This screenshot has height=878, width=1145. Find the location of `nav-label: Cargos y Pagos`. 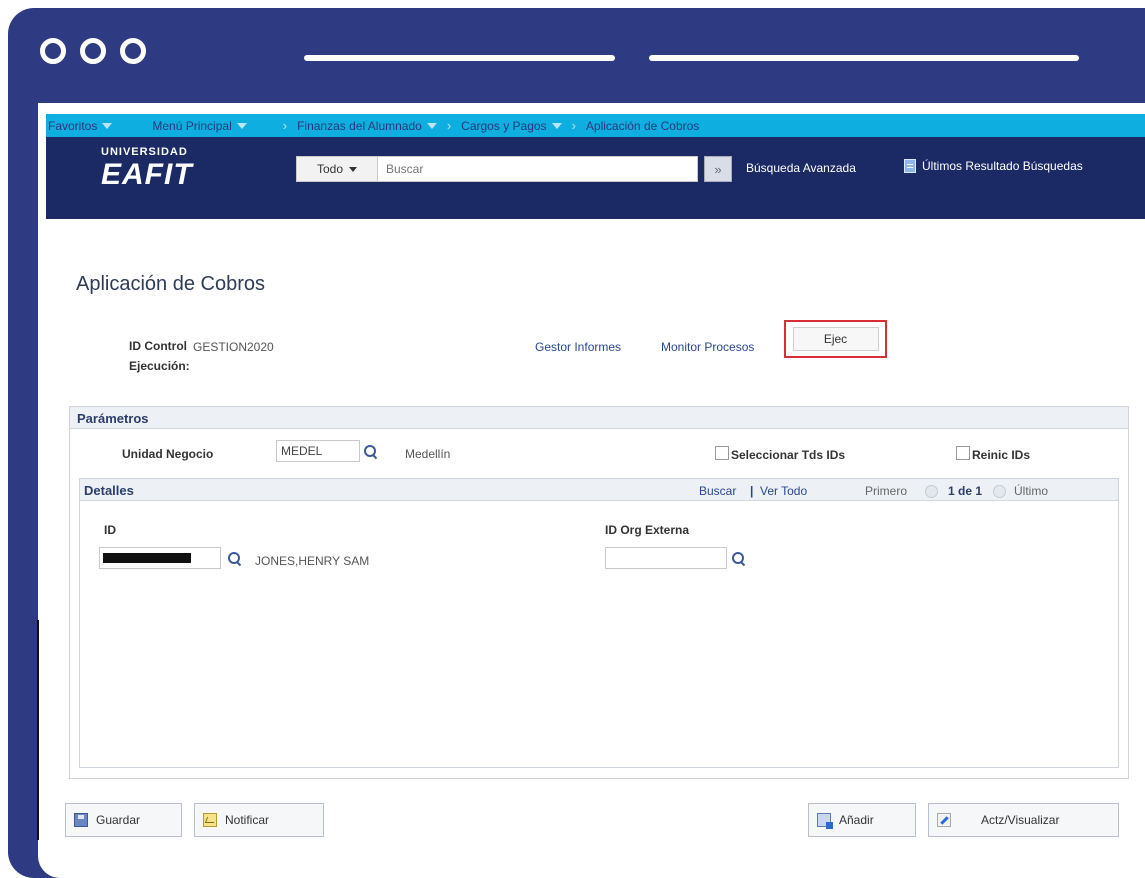

nav-label: Cargos y Pagos is located at coordinates (504, 125).